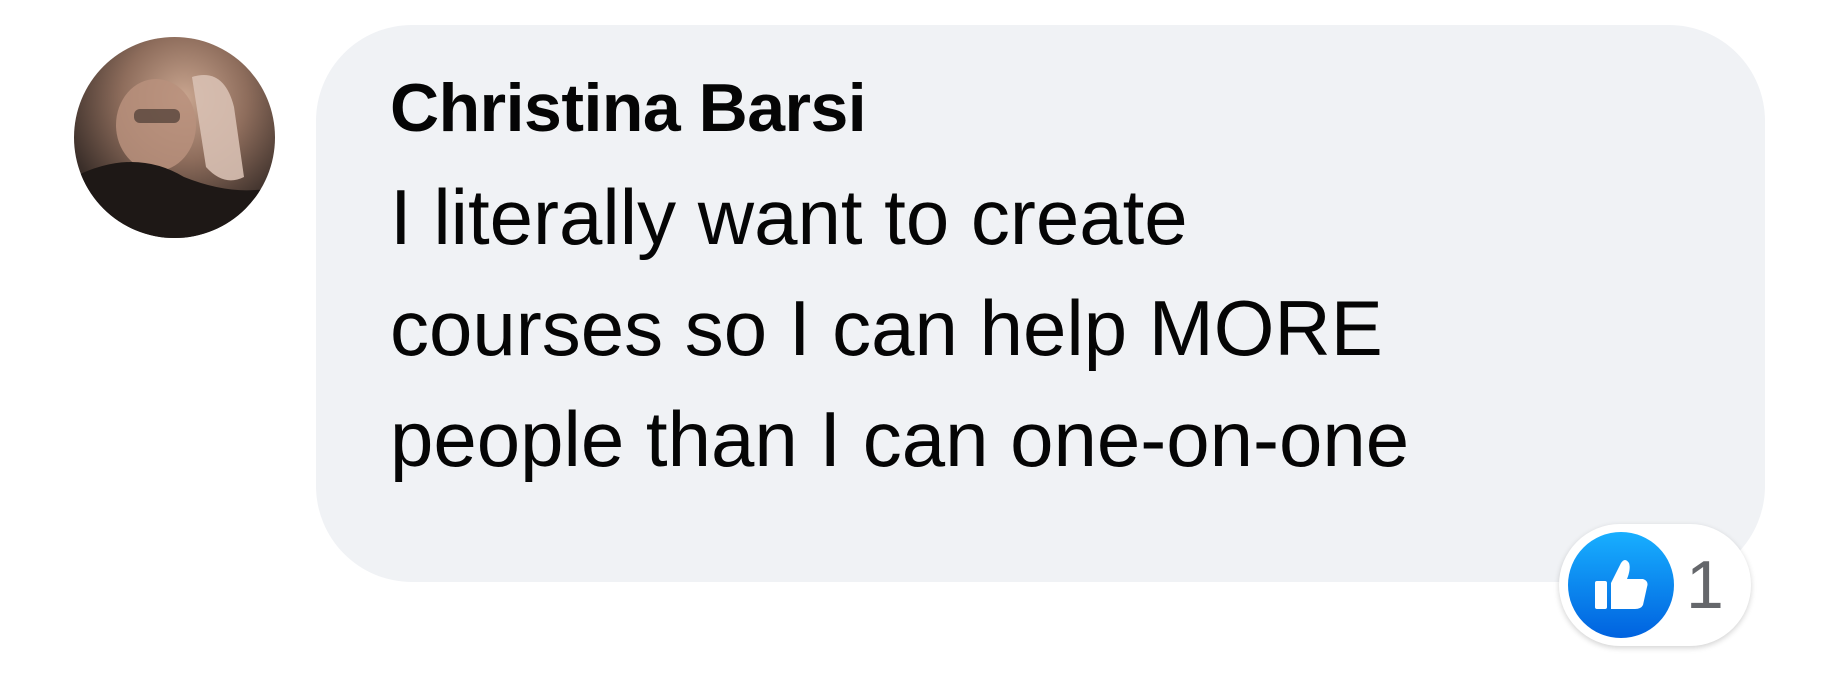 The height and width of the screenshot is (691, 1833). I want to click on reaction-summary: 1, so click(1655, 585).